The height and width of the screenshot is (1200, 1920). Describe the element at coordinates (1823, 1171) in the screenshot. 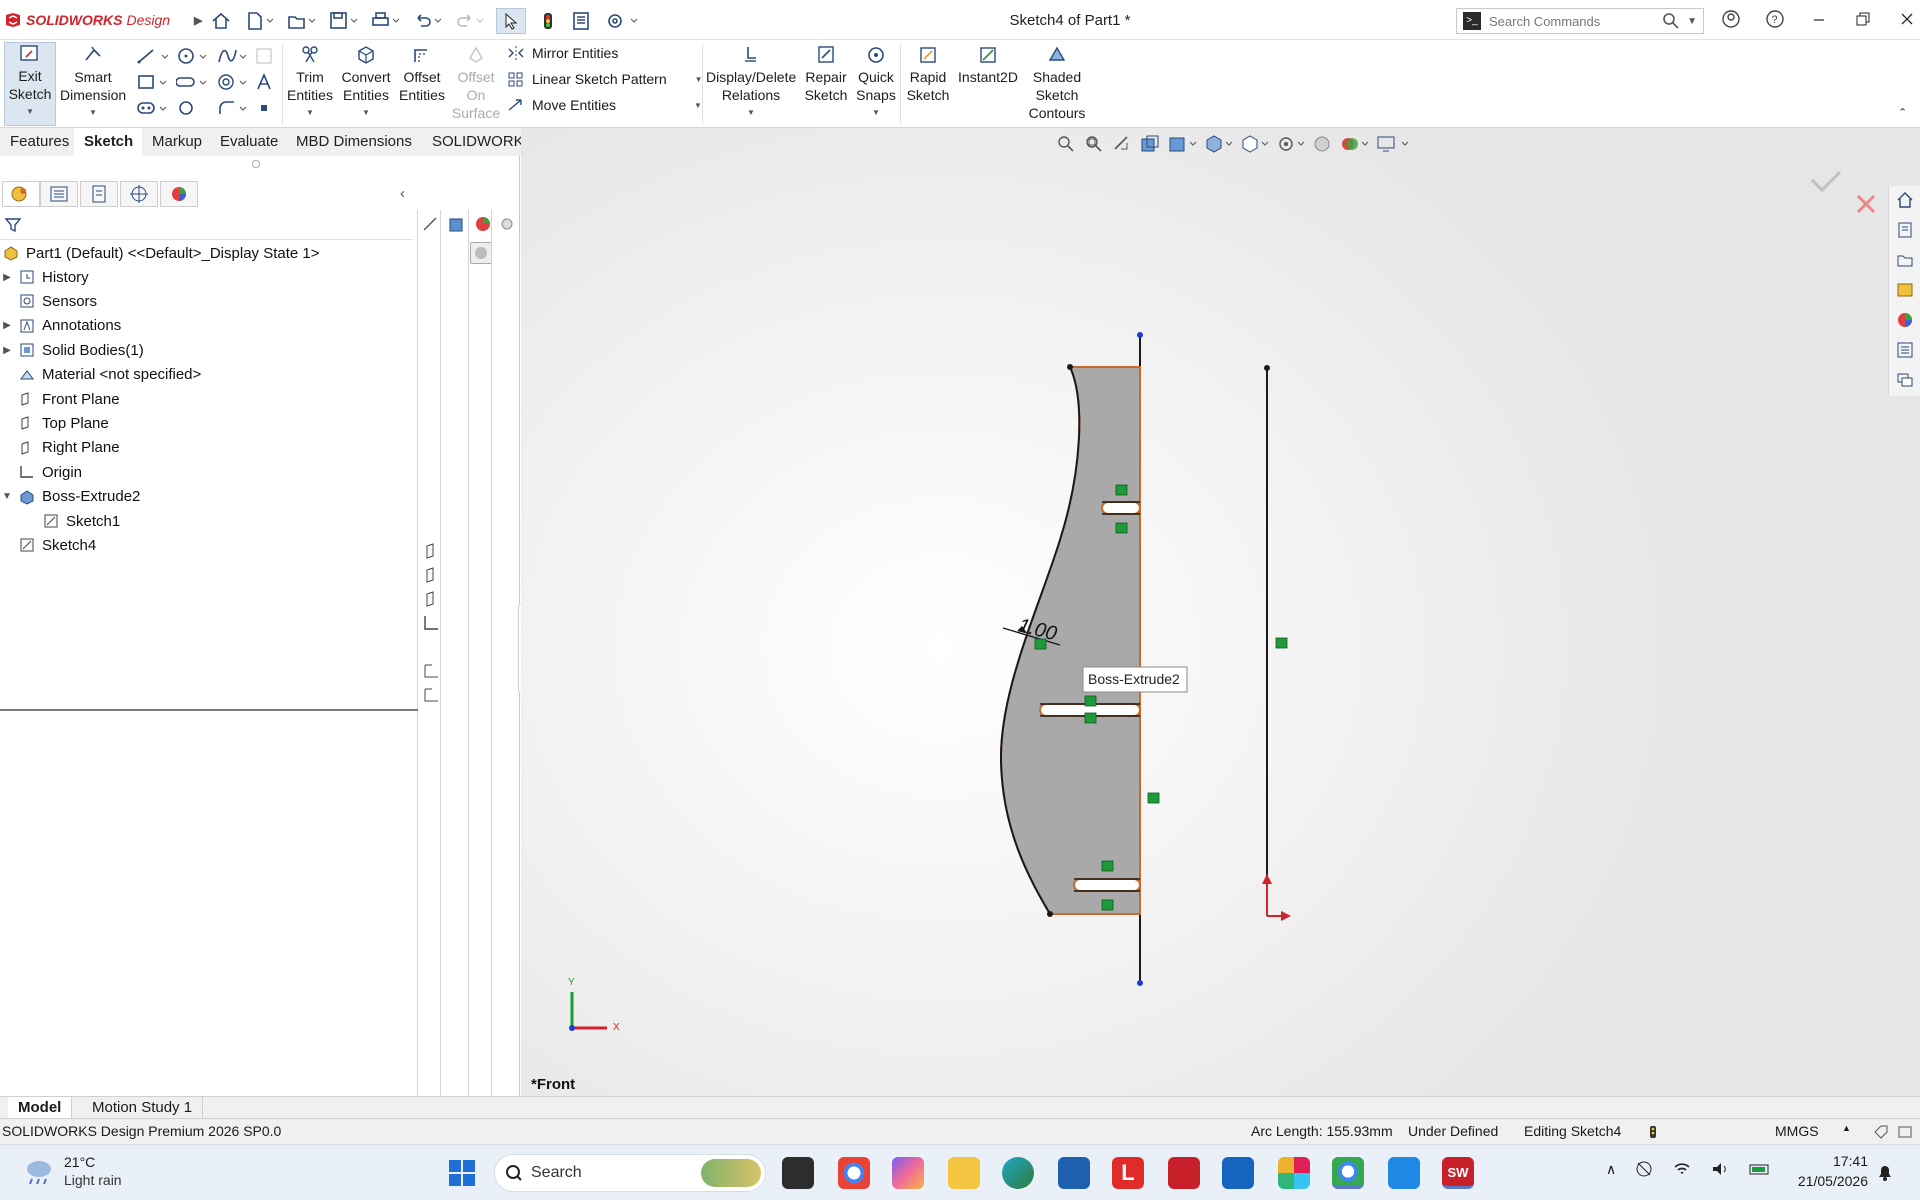

I see `clock: 17:41 21/05/2026` at that location.